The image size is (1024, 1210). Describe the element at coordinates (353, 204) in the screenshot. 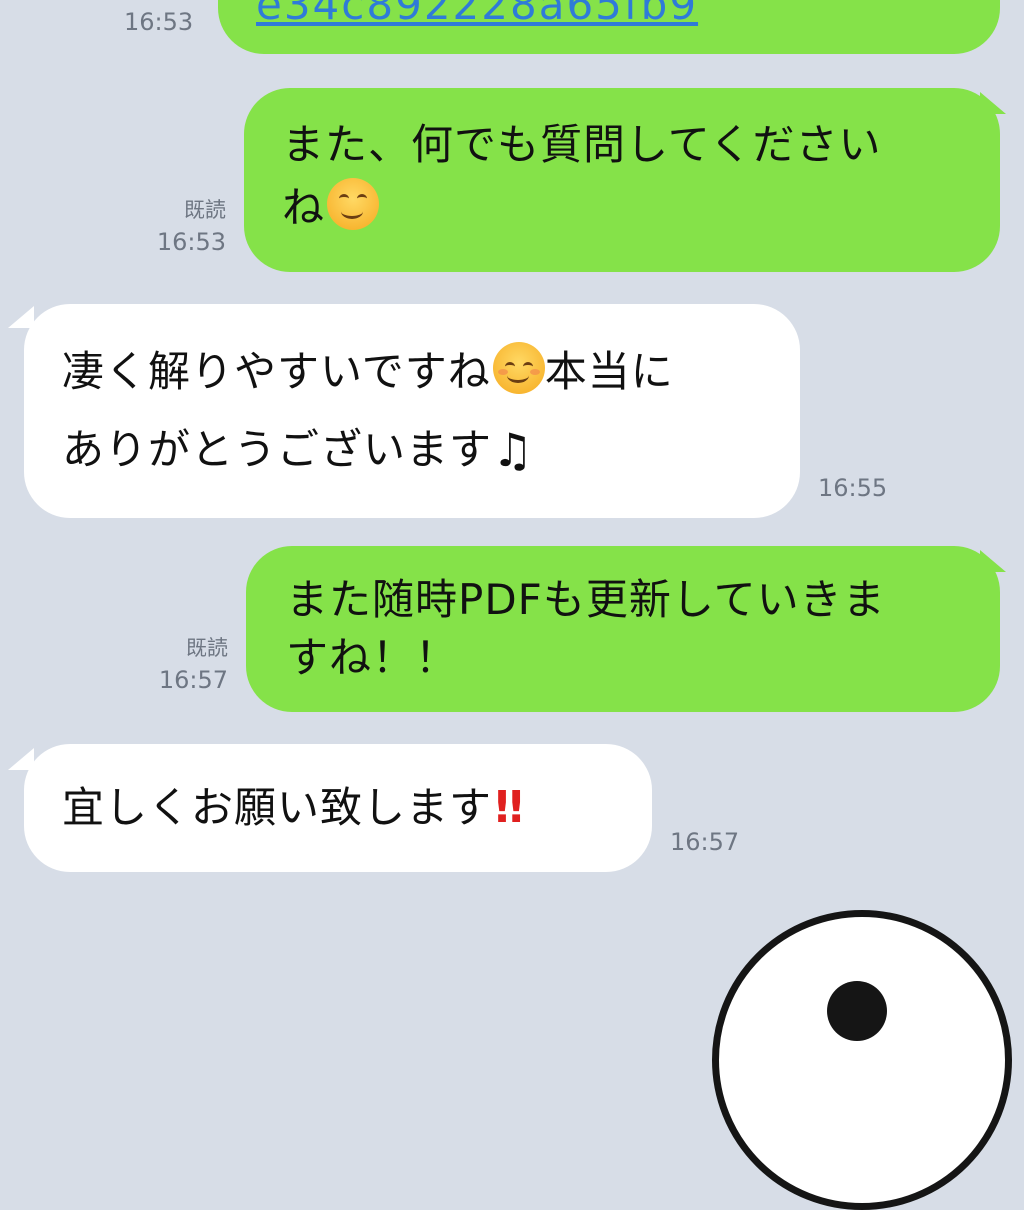

I see `smiling-face-icon` at that location.